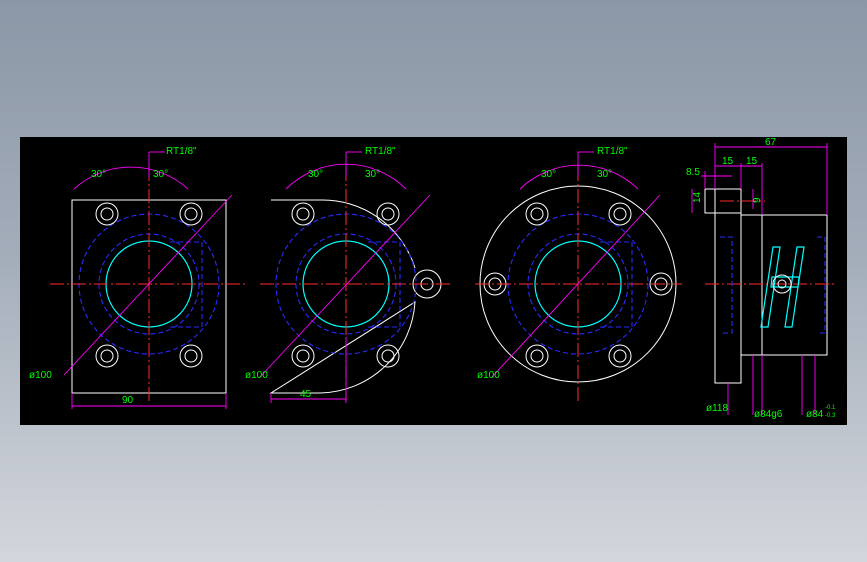 This screenshot has width=867, height=562. Describe the element at coordinates (693, 172) in the screenshot. I see `small-offset-label: 8.5` at that location.